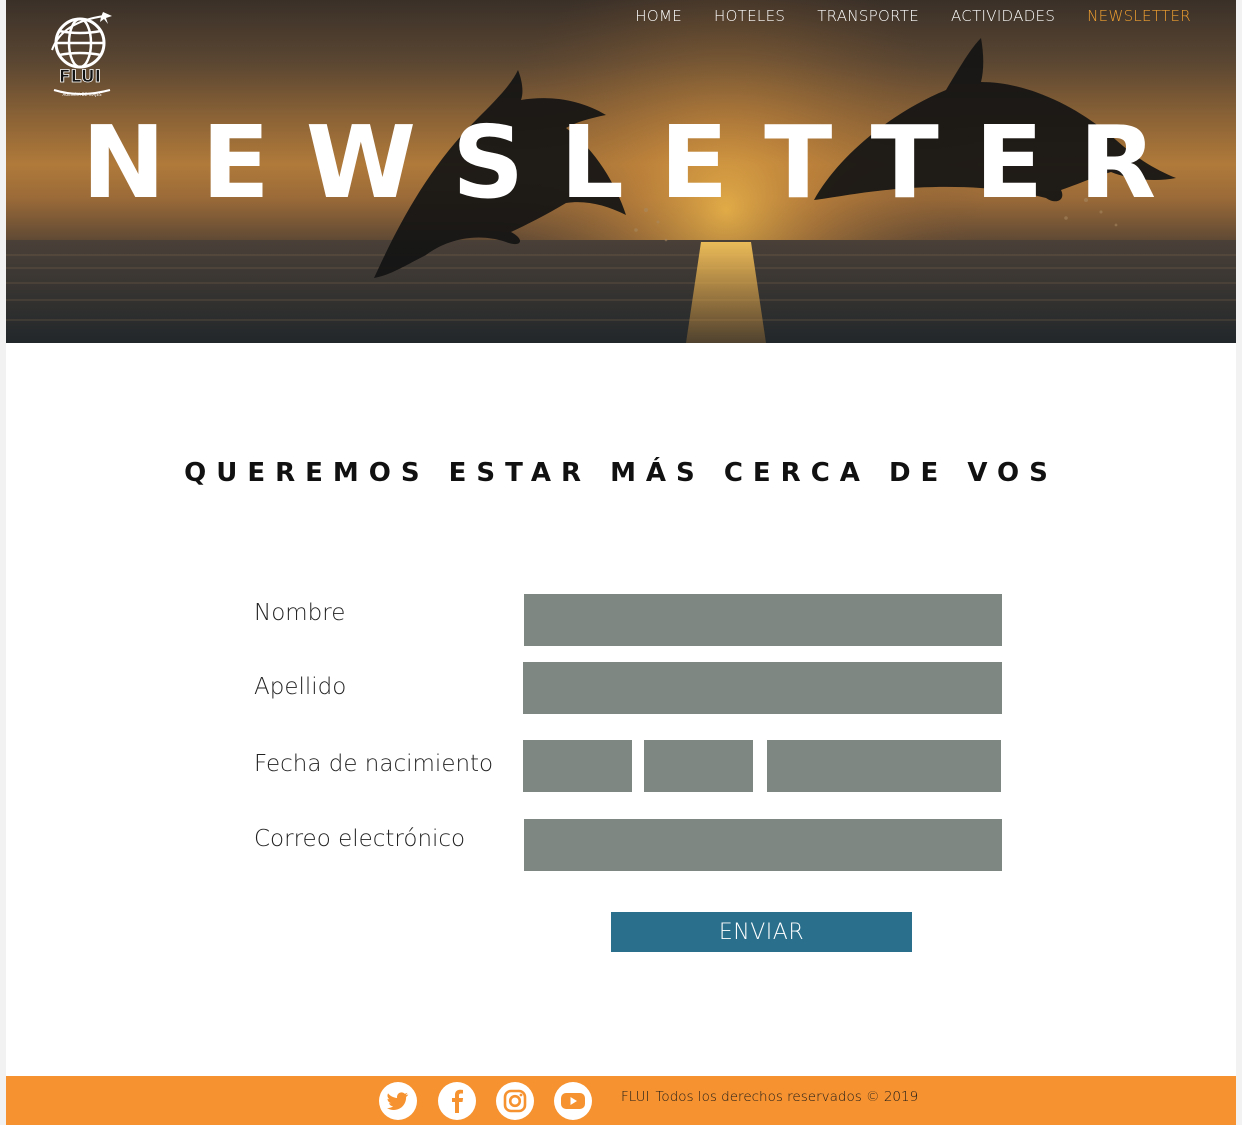  I want to click on nombre-input, so click(763, 620).